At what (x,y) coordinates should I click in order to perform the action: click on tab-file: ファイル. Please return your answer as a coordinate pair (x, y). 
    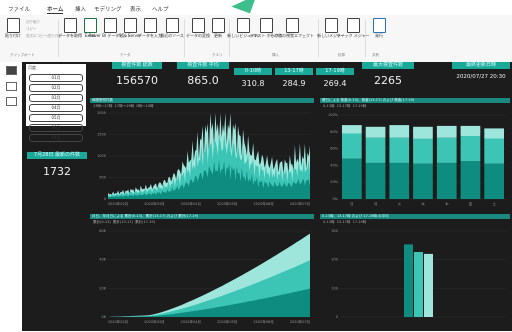
    Looking at the image, I should click on (19, 9).